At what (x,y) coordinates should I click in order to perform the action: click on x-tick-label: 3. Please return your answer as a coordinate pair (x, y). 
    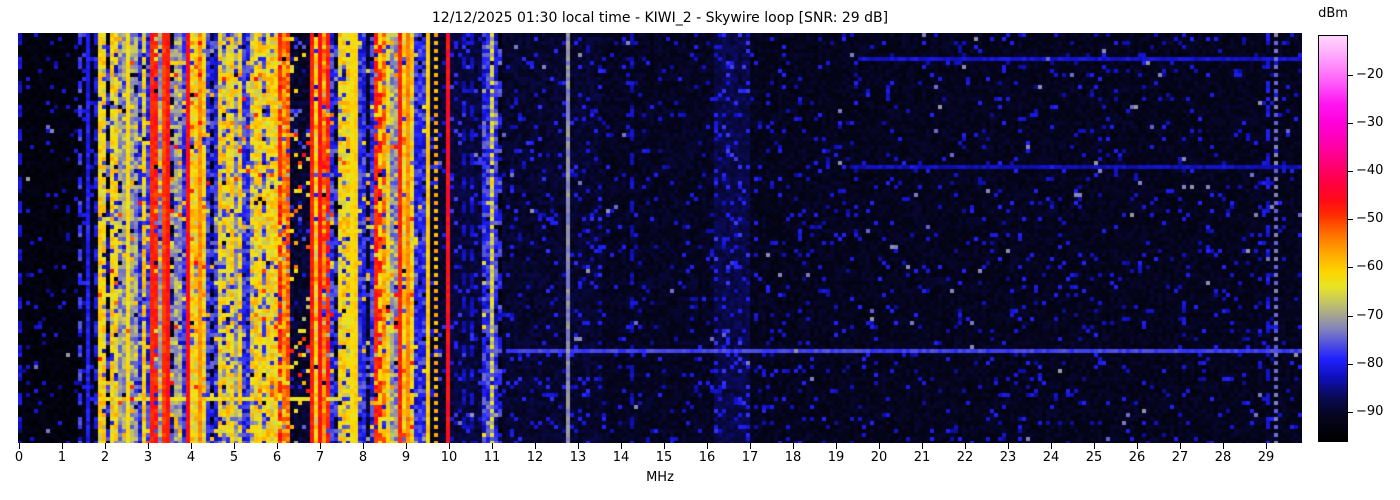
    Looking at the image, I should click on (148, 457).